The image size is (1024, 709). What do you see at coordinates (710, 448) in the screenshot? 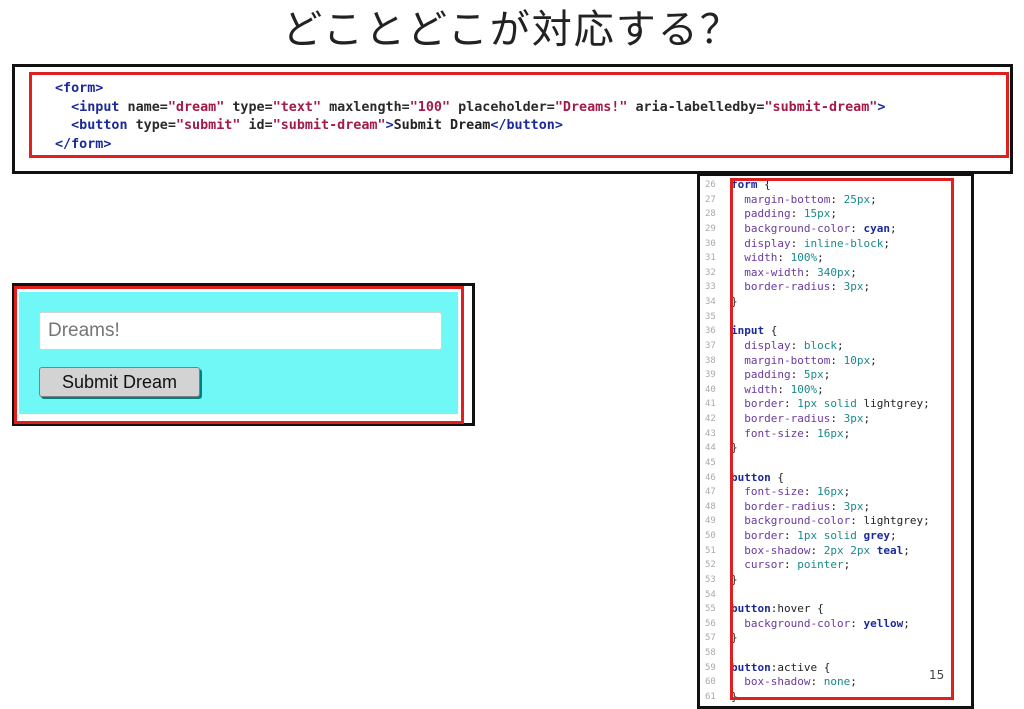
I see `line-number: 44` at bounding box center [710, 448].